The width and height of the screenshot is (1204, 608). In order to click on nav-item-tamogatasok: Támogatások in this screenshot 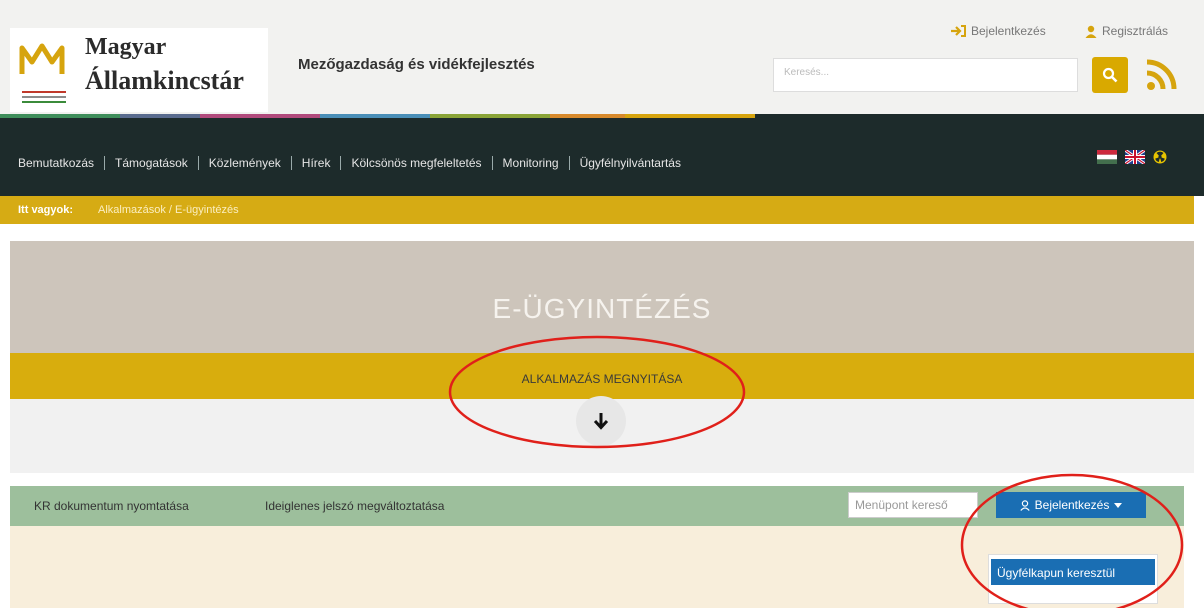, I will do `click(156, 163)`.